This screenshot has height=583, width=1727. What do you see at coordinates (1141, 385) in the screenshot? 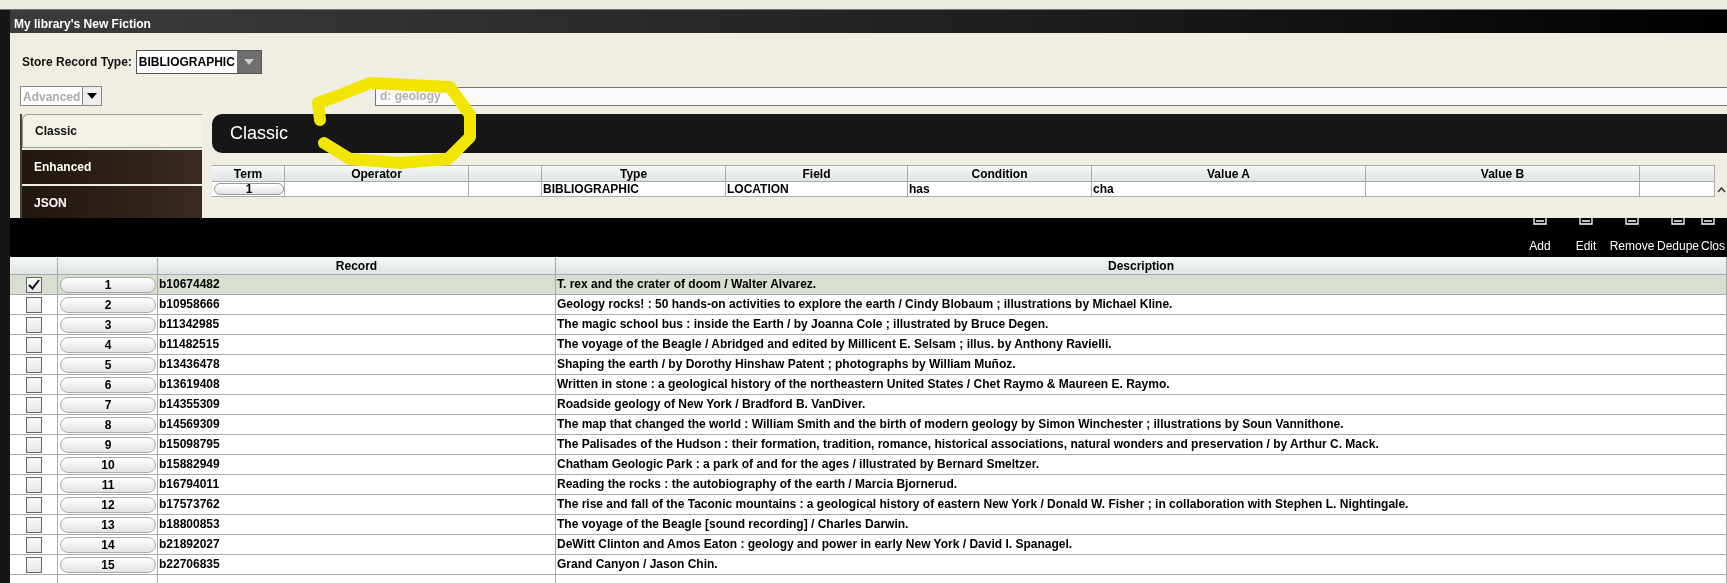
I see `table-cell: Written in stone : a geological history of the northeastern United States / Chet Raymo & Maureen E. Raymo.` at bounding box center [1141, 385].